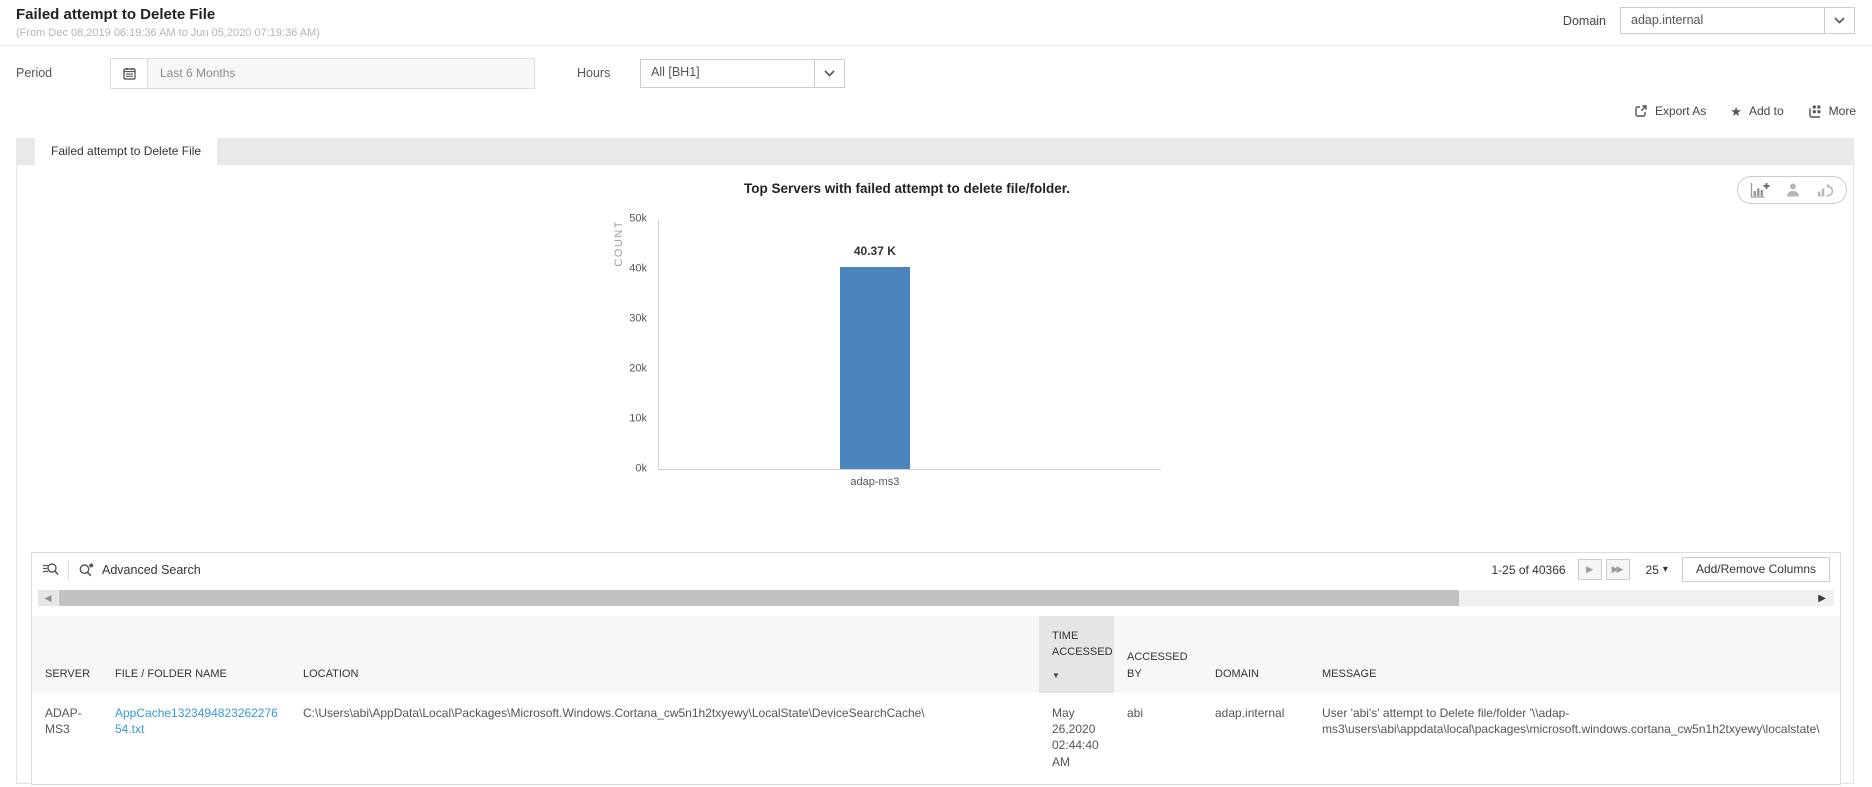 The image size is (1872, 787). What do you see at coordinates (151, 570) in the screenshot?
I see `advanced-search-label: Advanced Search` at bounding box center [151, 570].